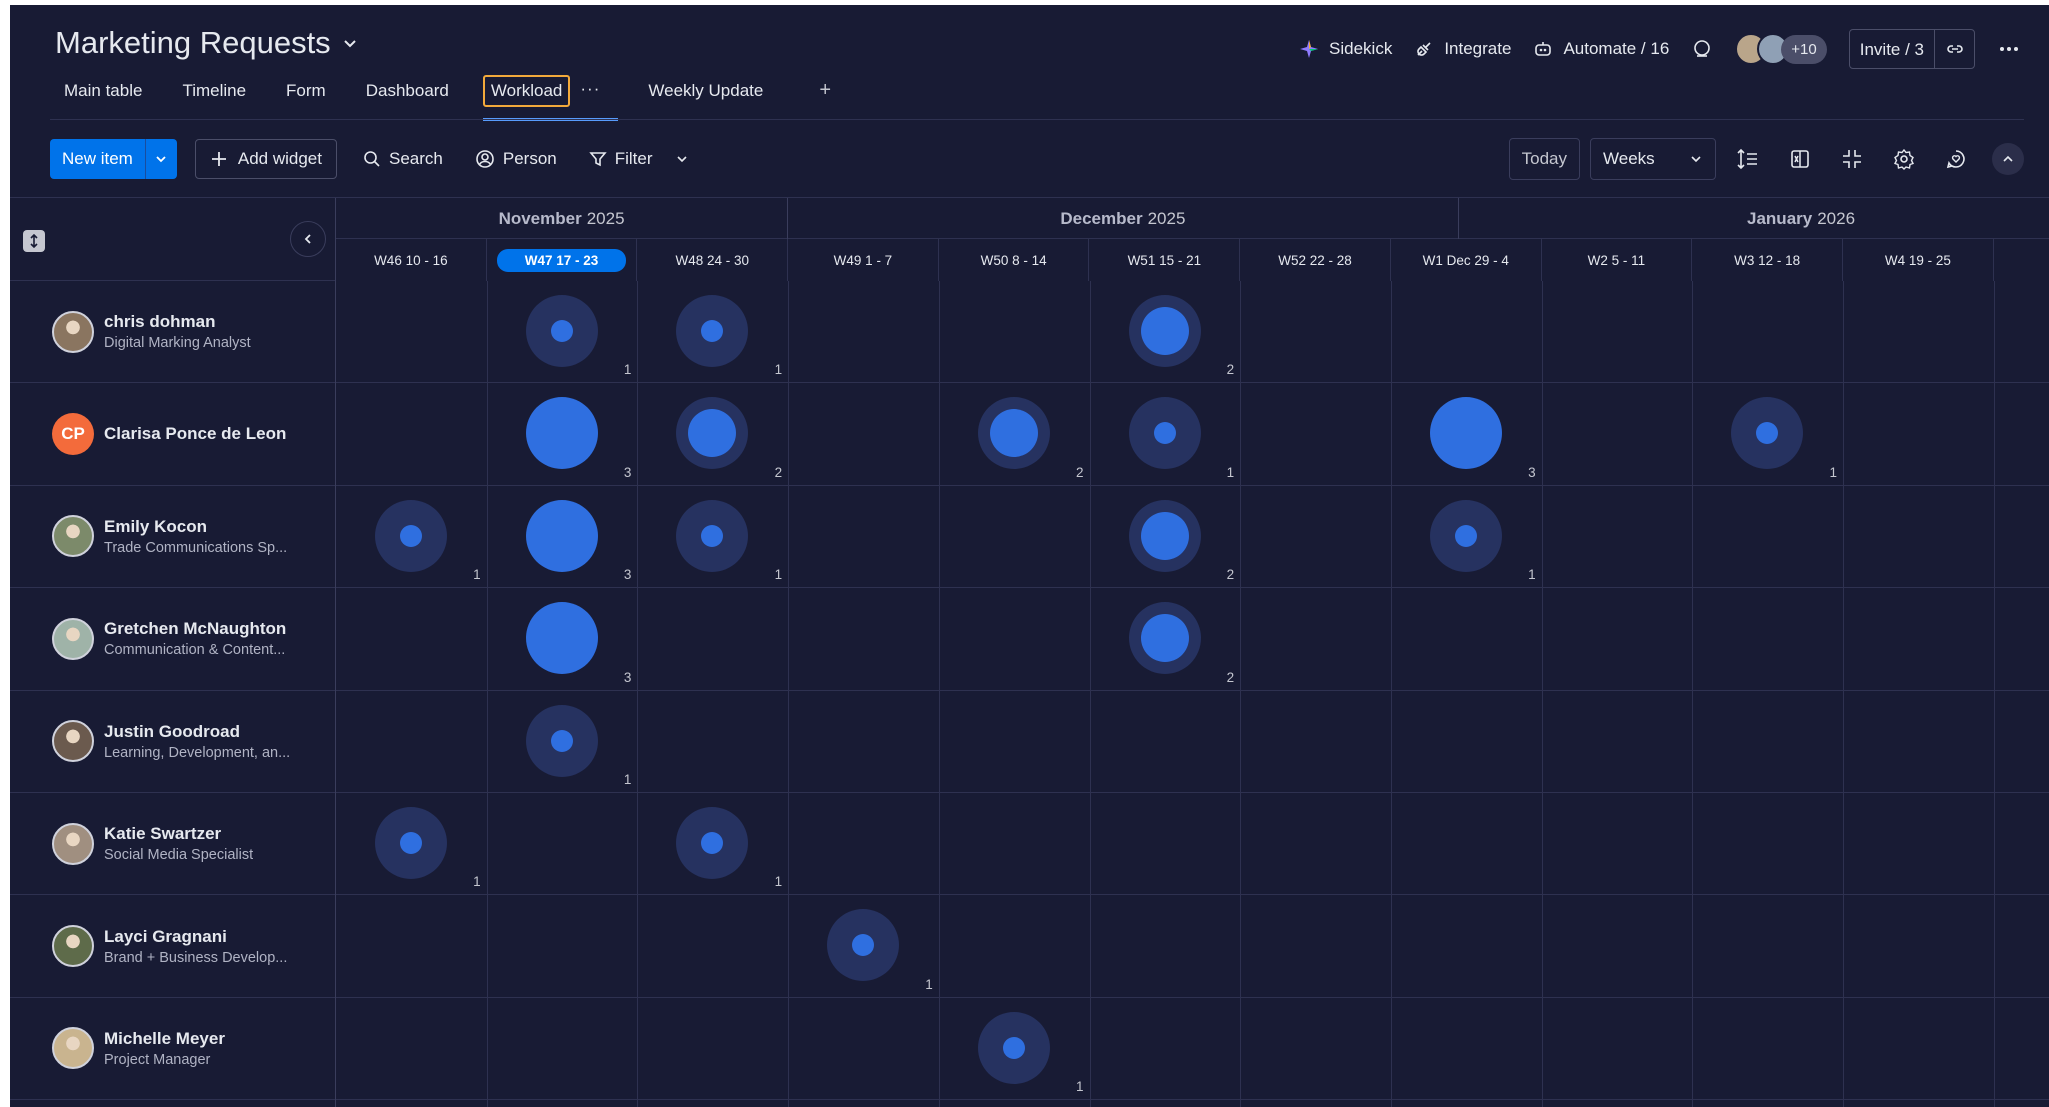 This screenshot has height=1107, width=2049. Describe the element at coordinates (1037, 119) in the screenshot. I see `tabs-divider` at that location.